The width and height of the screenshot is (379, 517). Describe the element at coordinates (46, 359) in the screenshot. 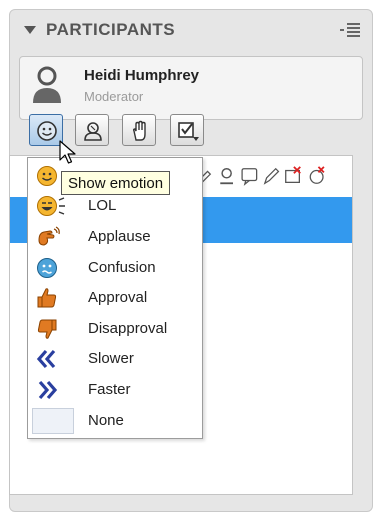

I see `double-chevron-left-icon` at that location.